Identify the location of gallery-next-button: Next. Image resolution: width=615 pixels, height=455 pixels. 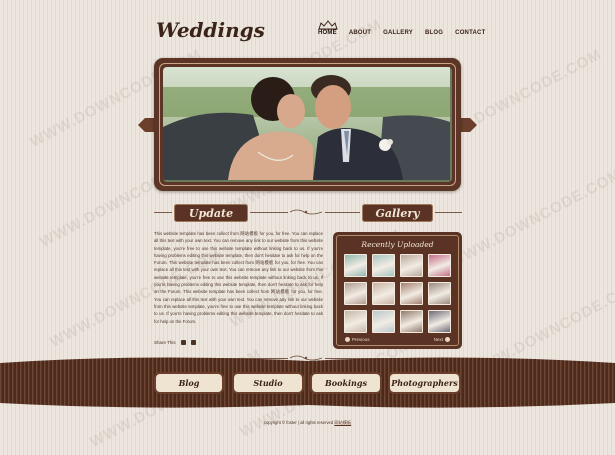
(442, 339).